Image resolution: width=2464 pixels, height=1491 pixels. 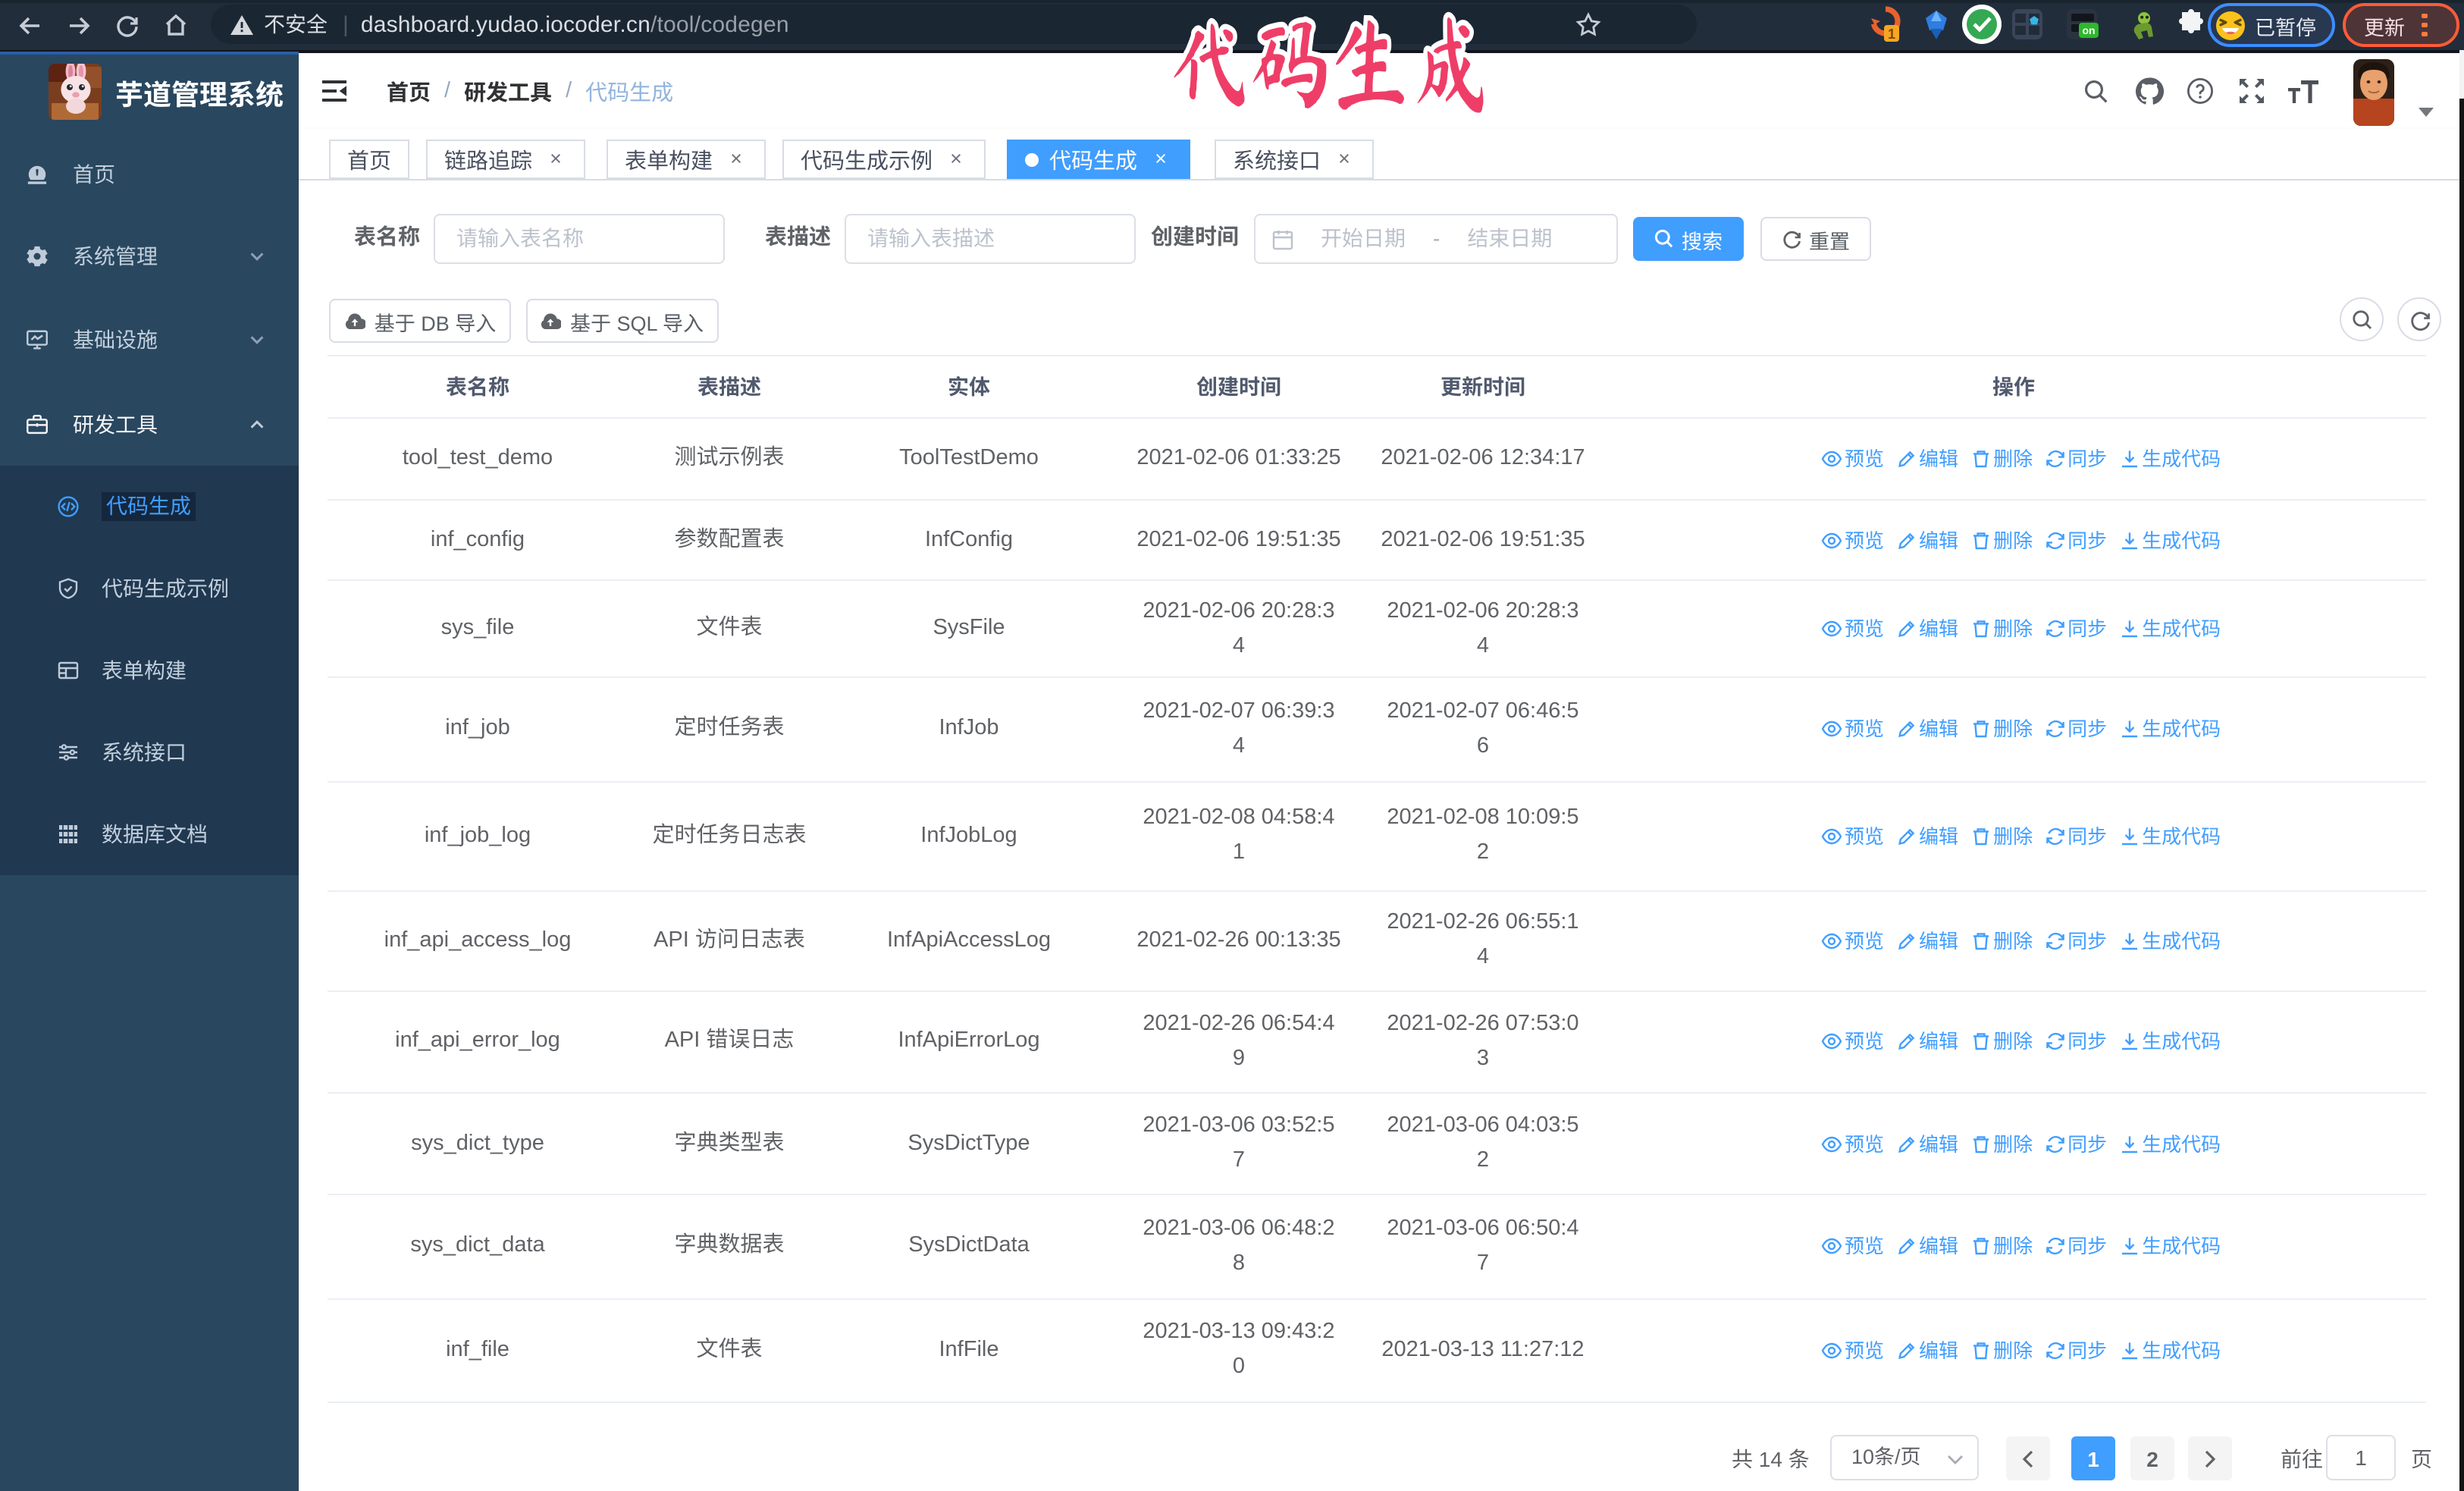 What do you see at coordinates (2089, 30) in the screenshot?
I see `svg-text: on` at bounding box center [2089, 30].